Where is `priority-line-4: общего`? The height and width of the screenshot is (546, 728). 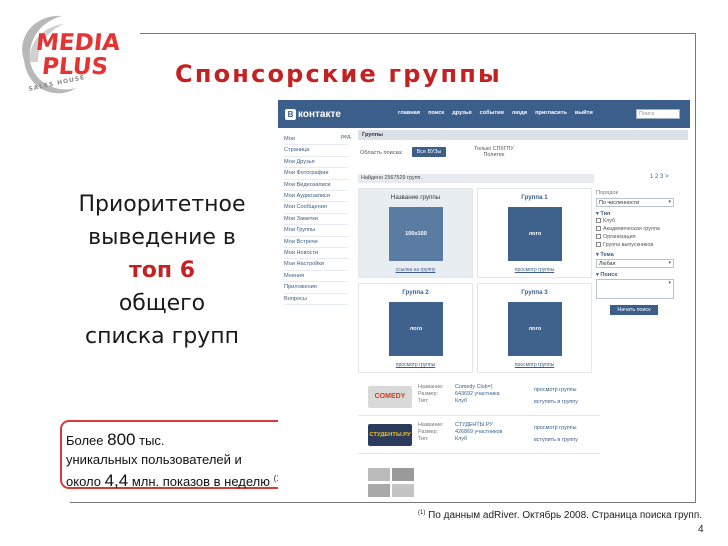 priority-line-4: общего is located at coordinates (162, 303).